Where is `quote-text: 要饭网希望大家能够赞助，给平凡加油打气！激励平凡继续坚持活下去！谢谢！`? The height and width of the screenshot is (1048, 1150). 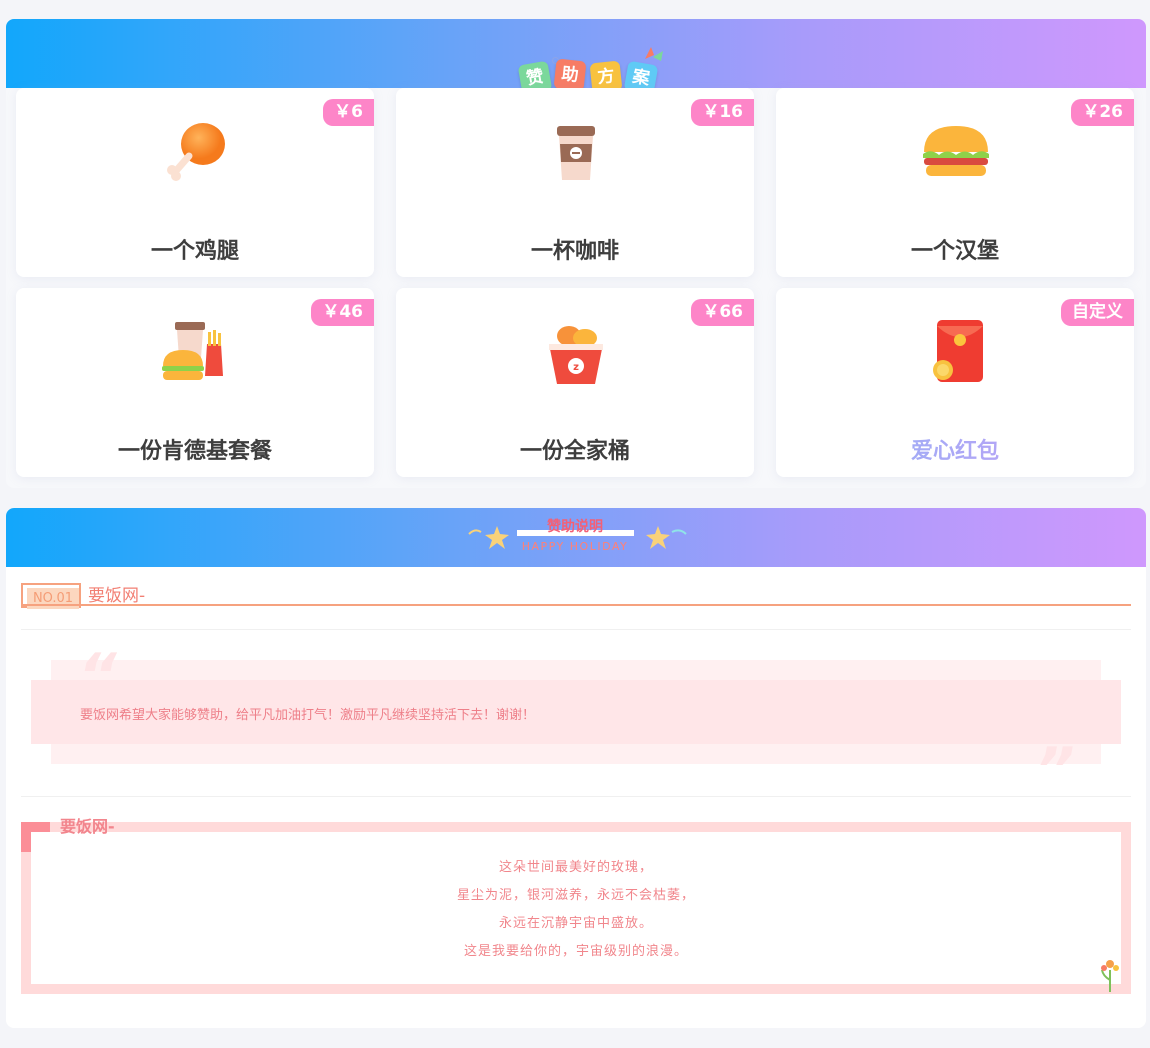
quote-text: 要饭网希望大家能够赞助，给平凡加油打气！激励平凡继续坚持活下去！谢谢！ is located at coordinates (308, 715).